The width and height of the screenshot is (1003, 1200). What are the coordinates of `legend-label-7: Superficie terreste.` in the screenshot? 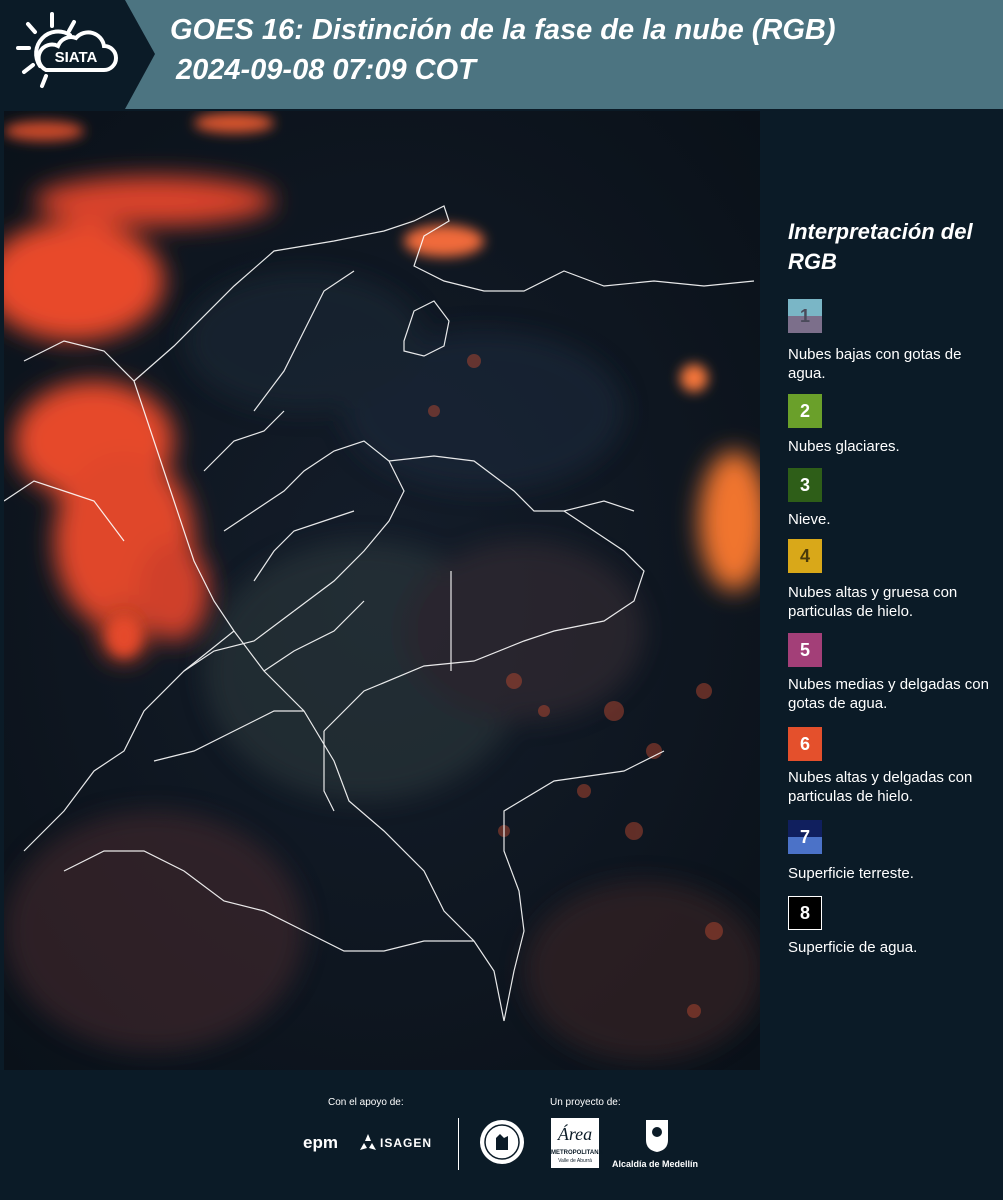 It's located at (851, 873).